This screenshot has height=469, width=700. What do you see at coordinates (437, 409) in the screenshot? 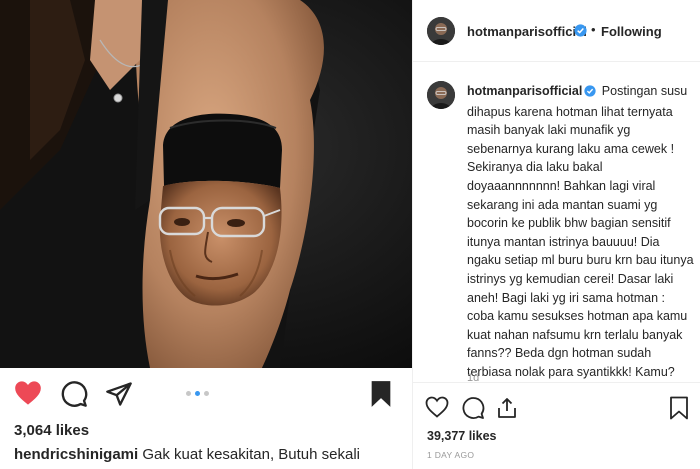
I see `heart-outline-icon` at bounding box center [437, 409].